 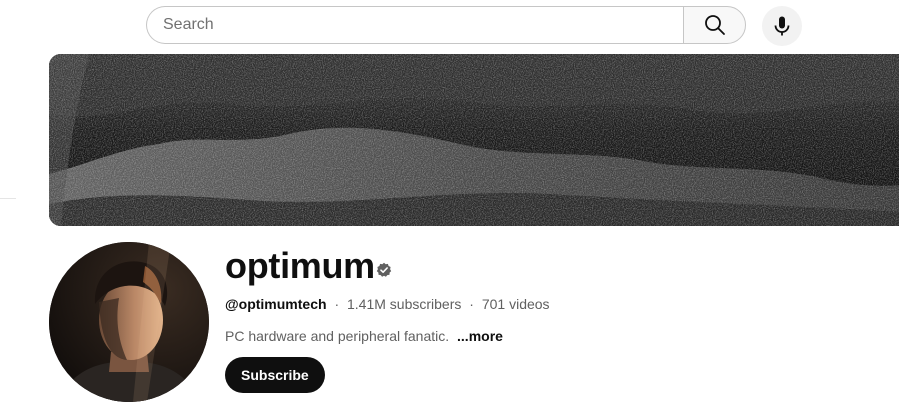 I want to click on video-count: 701 videos, so click(x=515, y=304).